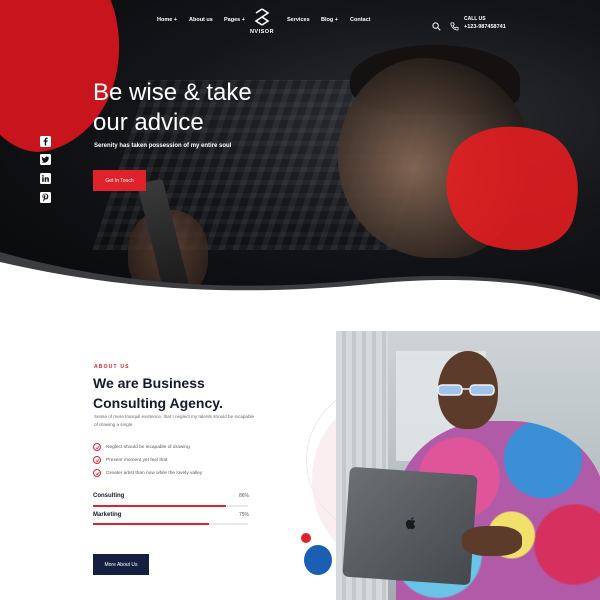 The image size is (600, 600). I want to click on site-logo: NVISOR, so click(262, 23).